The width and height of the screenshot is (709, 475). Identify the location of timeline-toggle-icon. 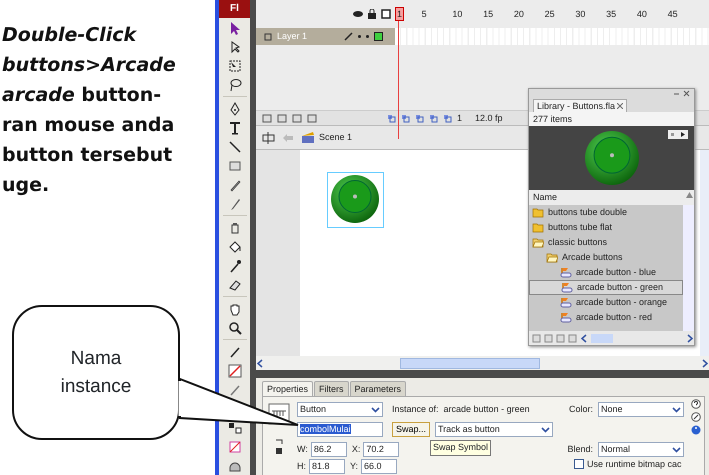
(268, 138).